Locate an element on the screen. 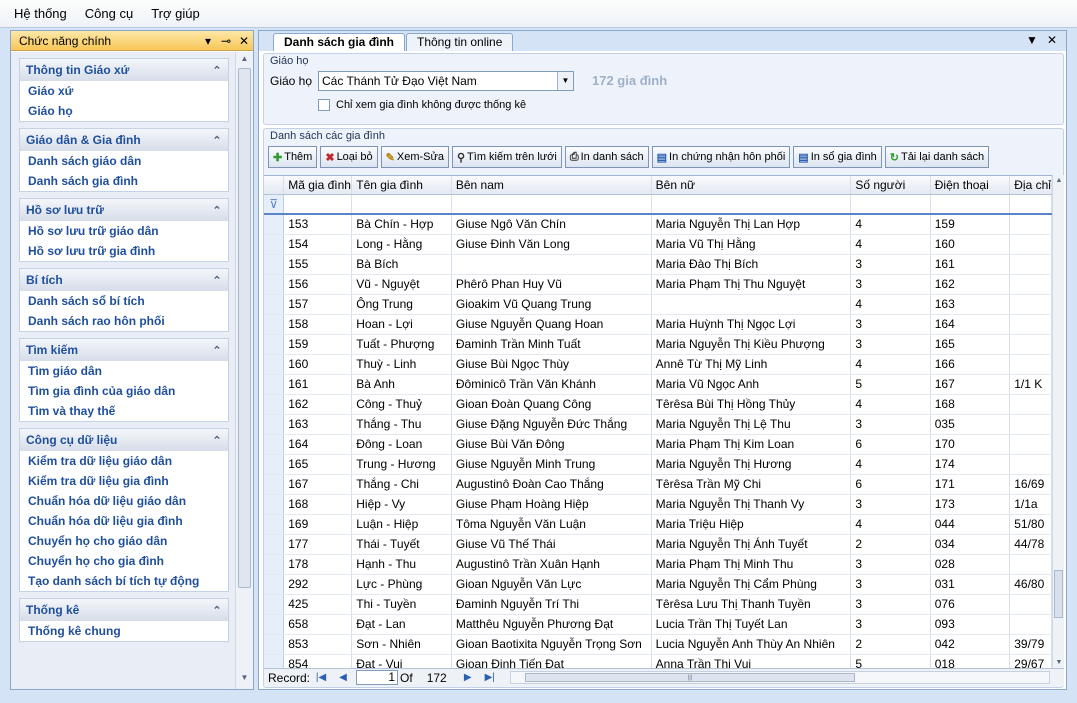  in-chung-nhan-hon-phoi-button: ▤ In chứng nhận hôn phối is located at coordinates (721, 157).